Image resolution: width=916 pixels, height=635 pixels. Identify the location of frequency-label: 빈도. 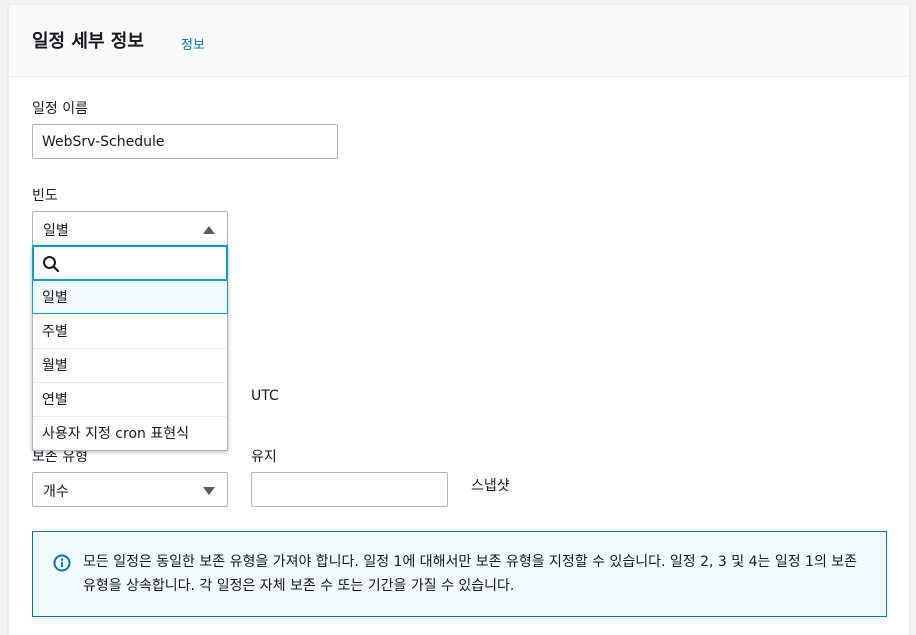
(45, 196).